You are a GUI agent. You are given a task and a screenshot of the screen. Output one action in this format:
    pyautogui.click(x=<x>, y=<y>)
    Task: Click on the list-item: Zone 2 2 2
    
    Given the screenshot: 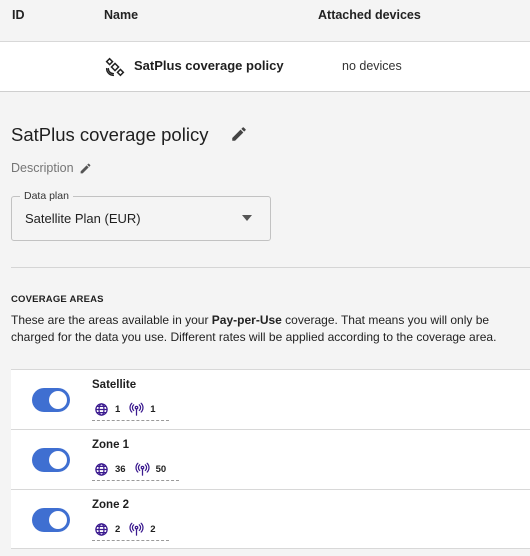 What is the action you would take?
    pyautogui.click(x=270, y=519)
    